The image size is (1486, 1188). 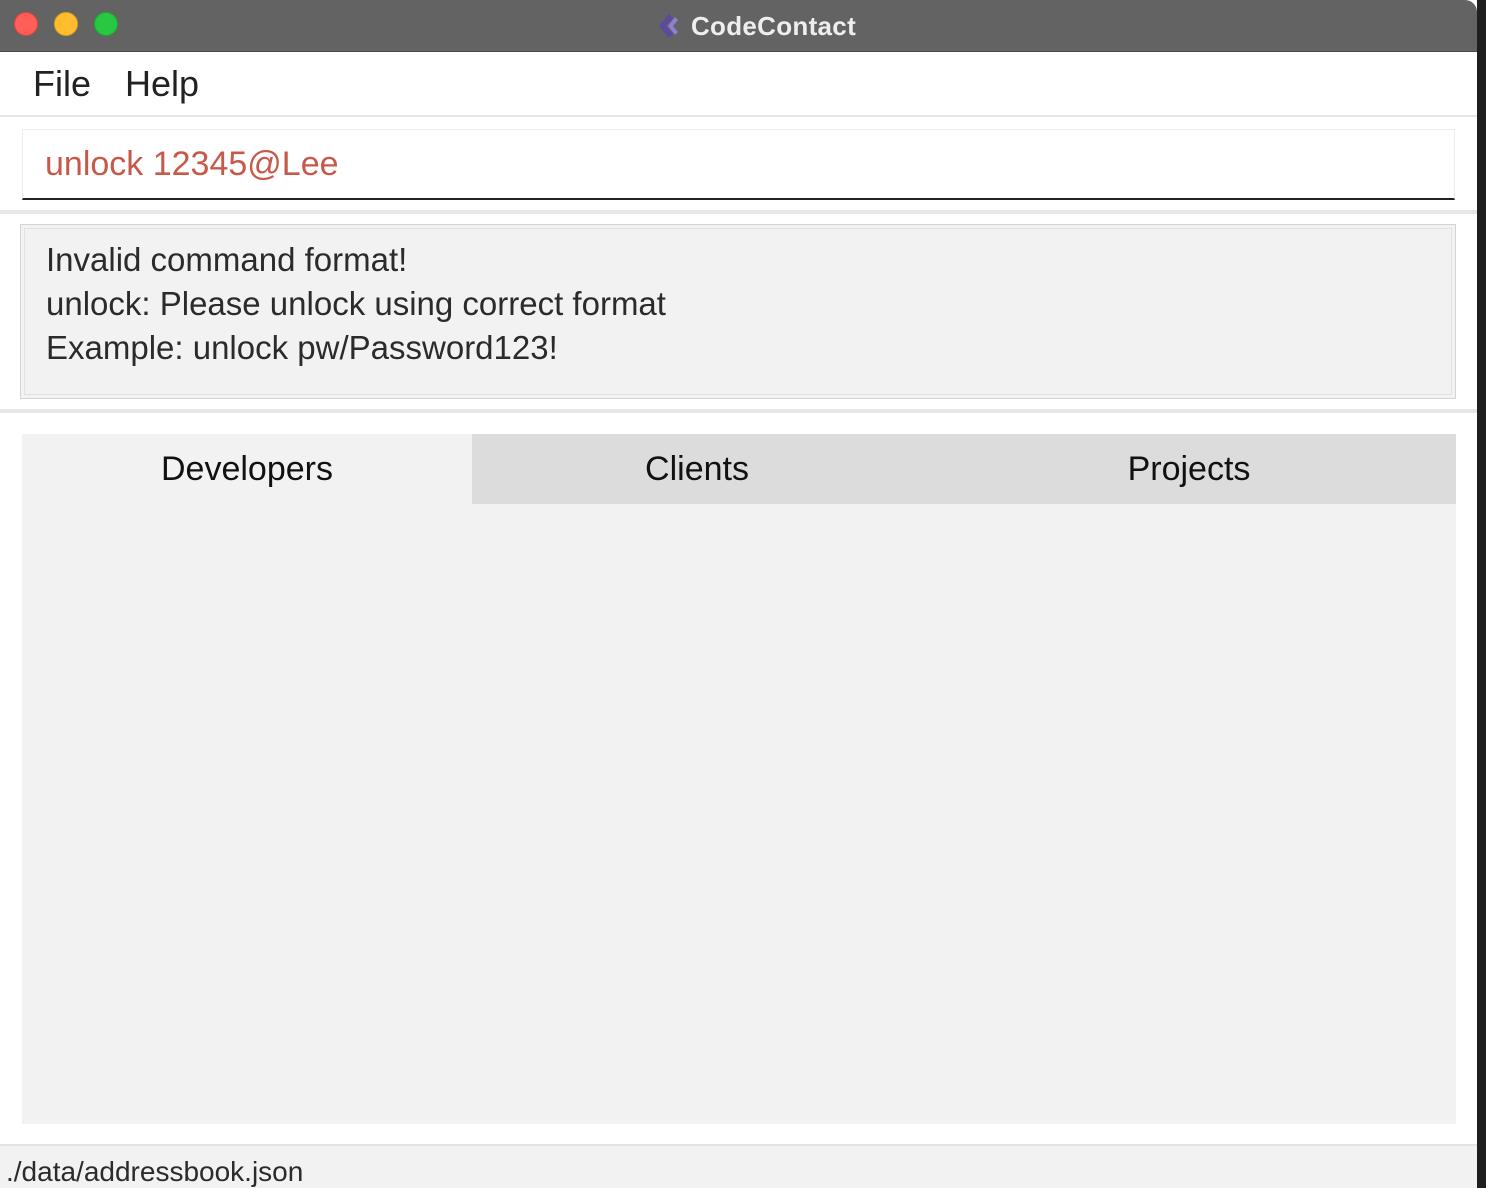 I want to click on status-file-path: ./data/addressbook.json, so click(x=155, y=1171).